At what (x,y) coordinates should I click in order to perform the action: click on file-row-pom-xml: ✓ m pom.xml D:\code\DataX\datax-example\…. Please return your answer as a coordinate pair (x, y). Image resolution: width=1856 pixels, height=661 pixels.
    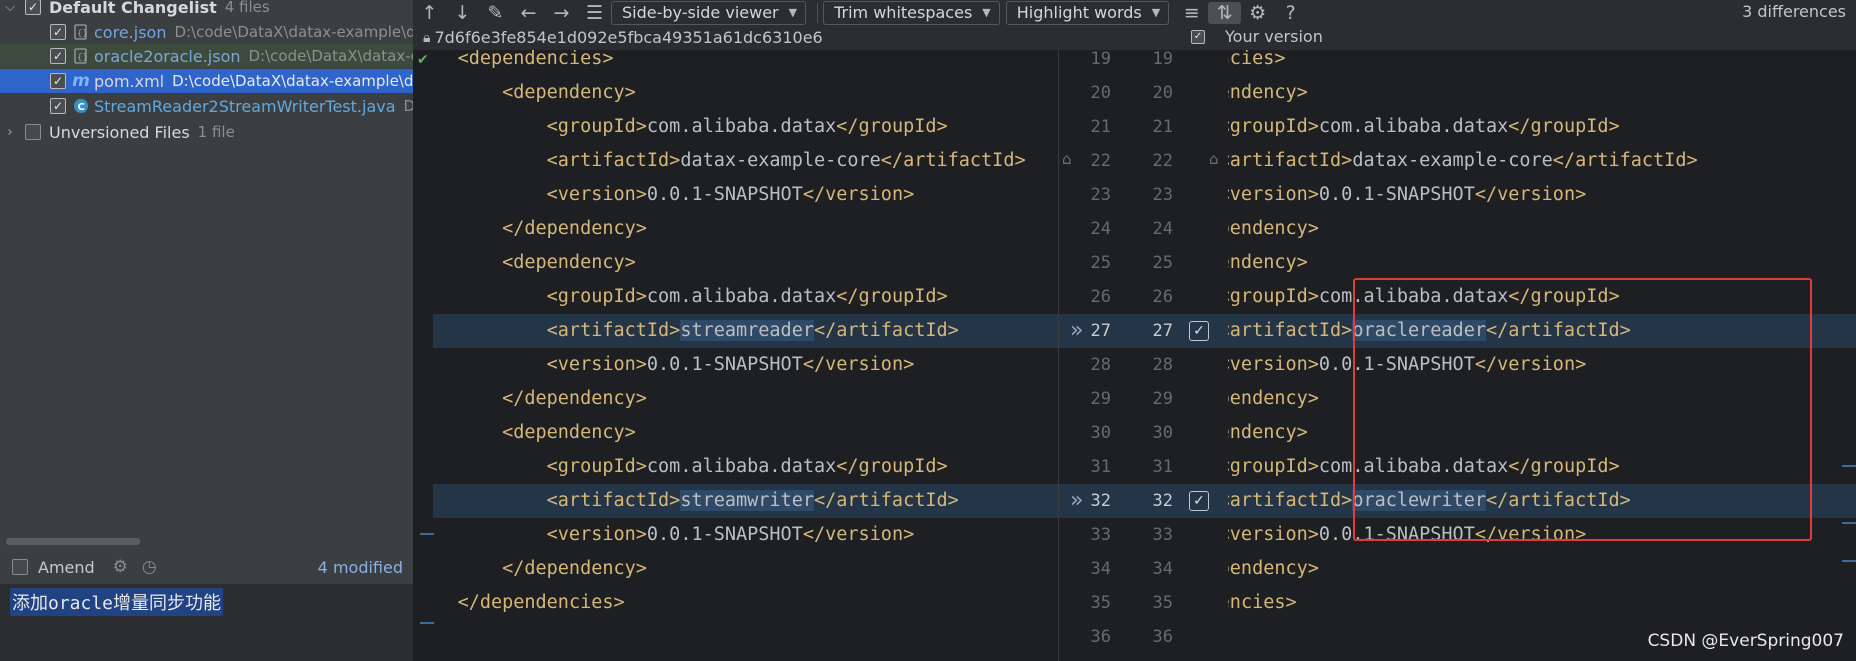
    Looking at the image, I should click on (206, 81).